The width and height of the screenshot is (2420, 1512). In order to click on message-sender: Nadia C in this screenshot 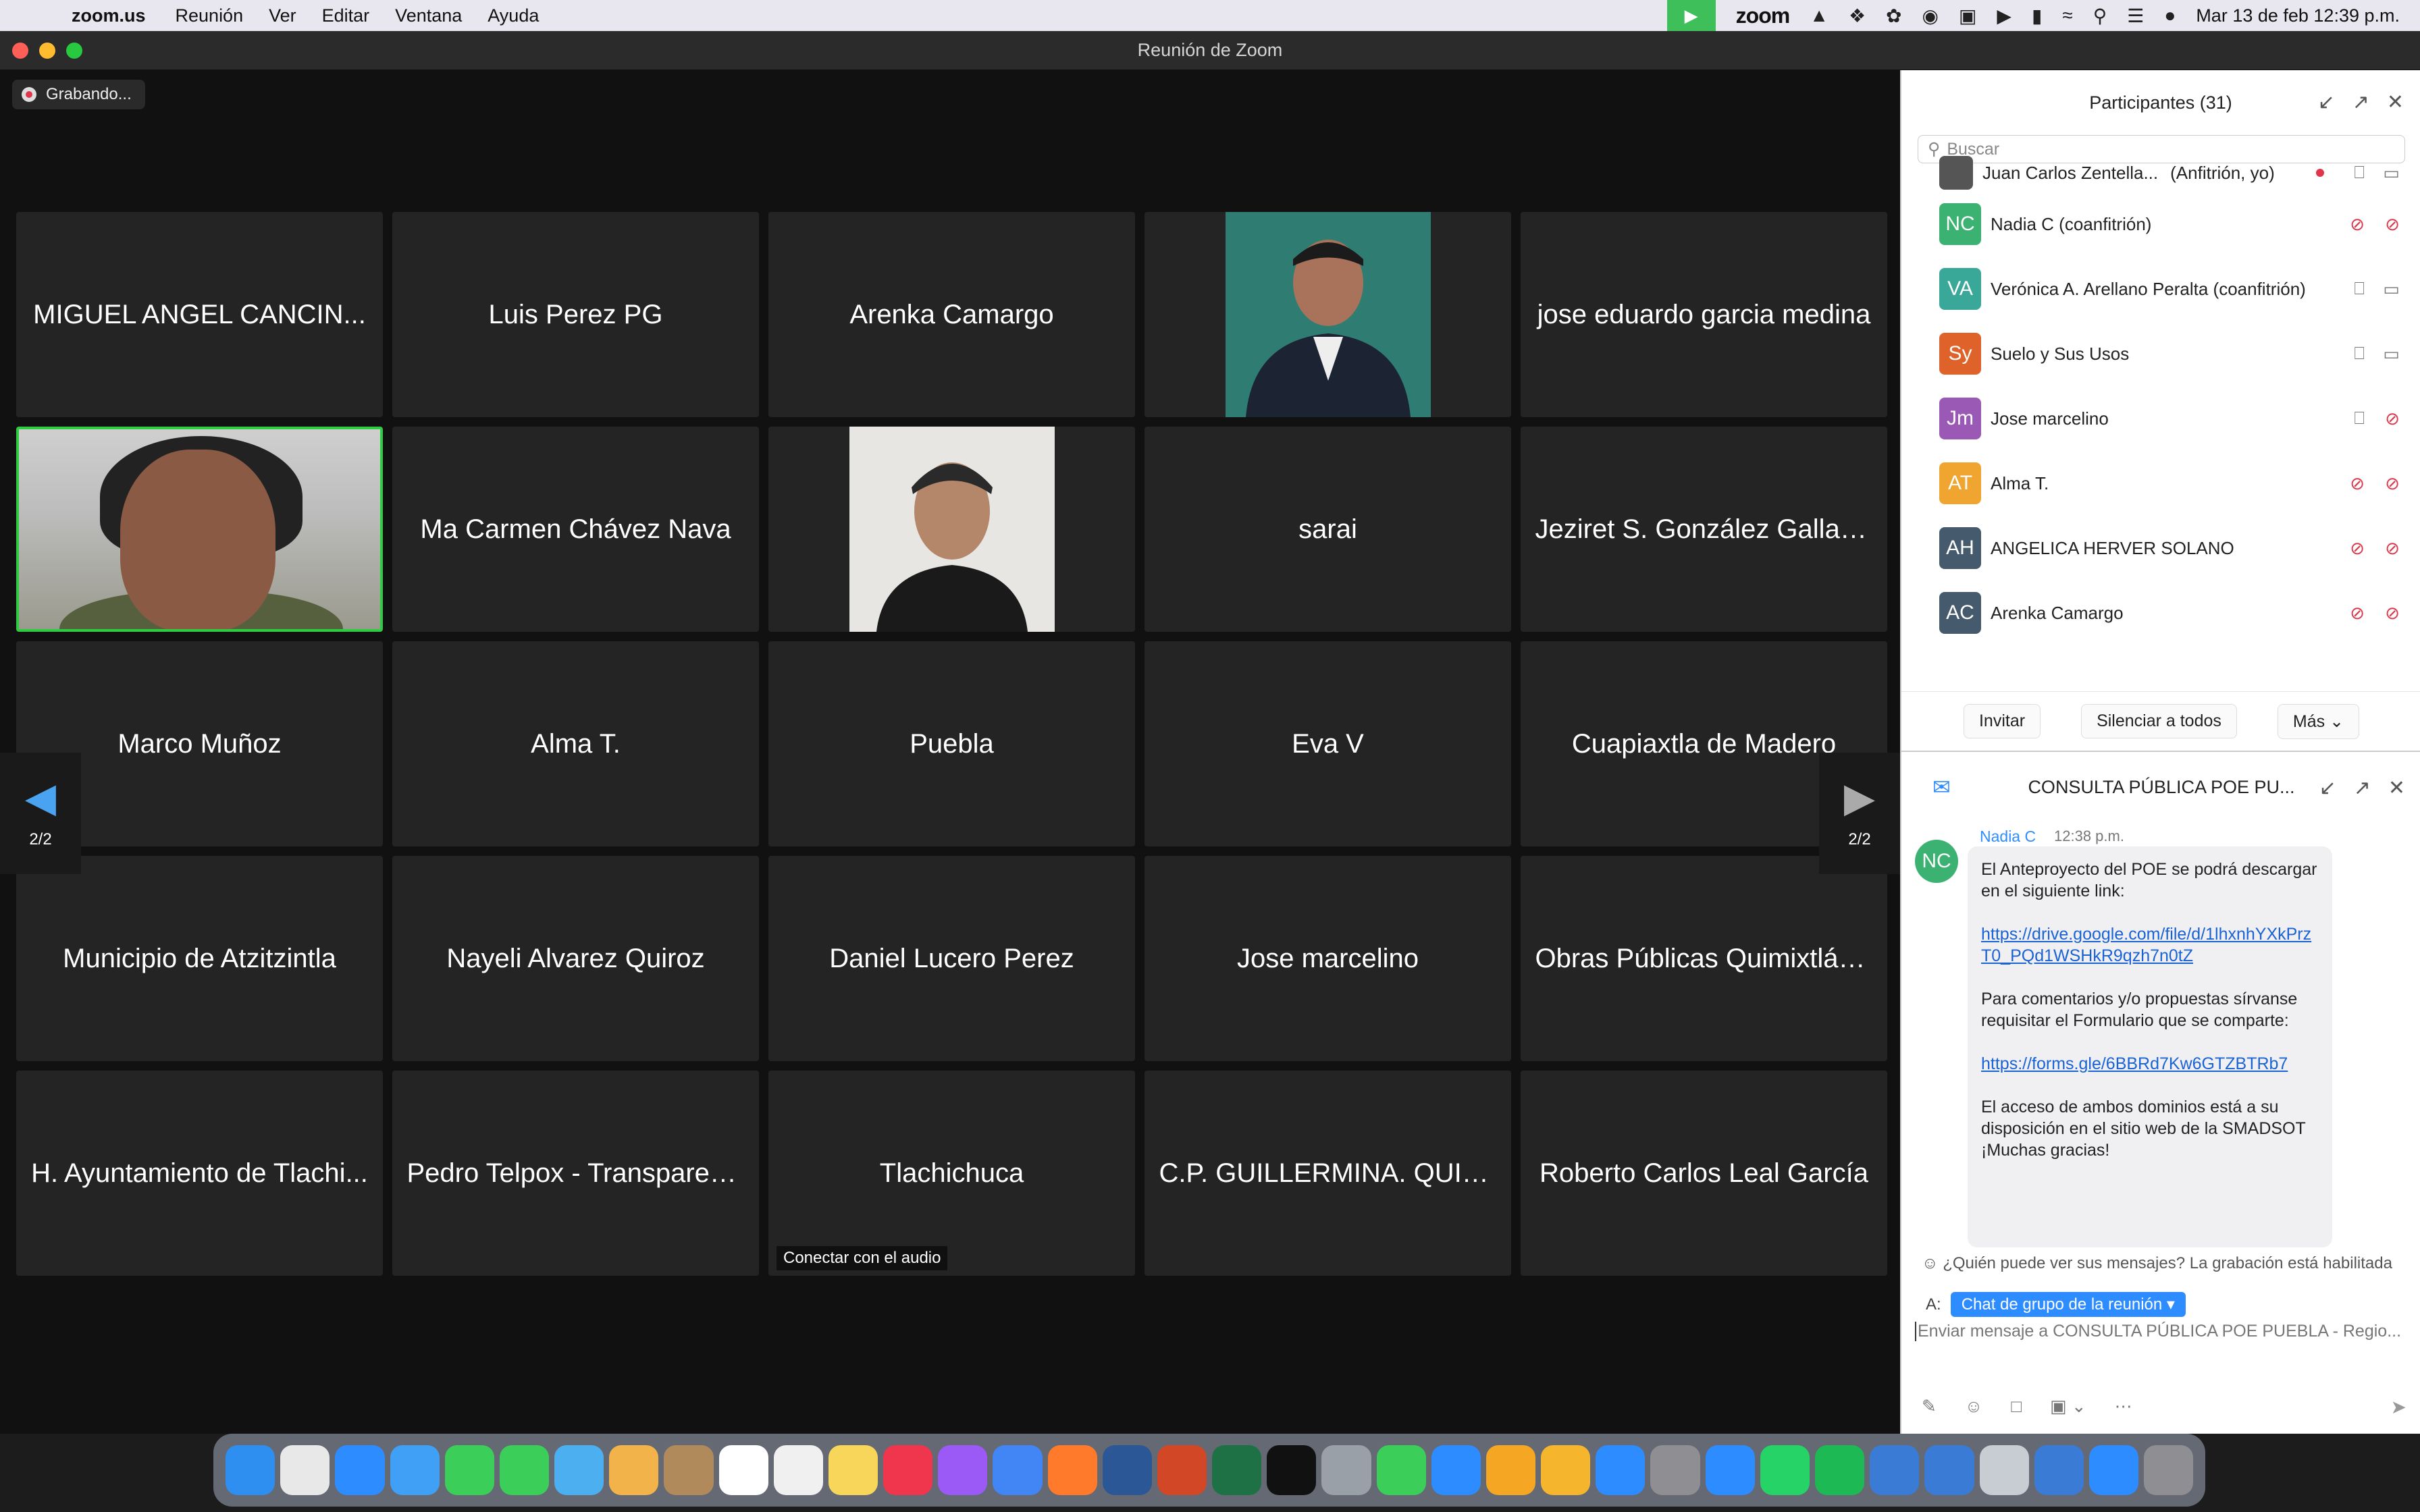, I will do `click(2008, 837)`.